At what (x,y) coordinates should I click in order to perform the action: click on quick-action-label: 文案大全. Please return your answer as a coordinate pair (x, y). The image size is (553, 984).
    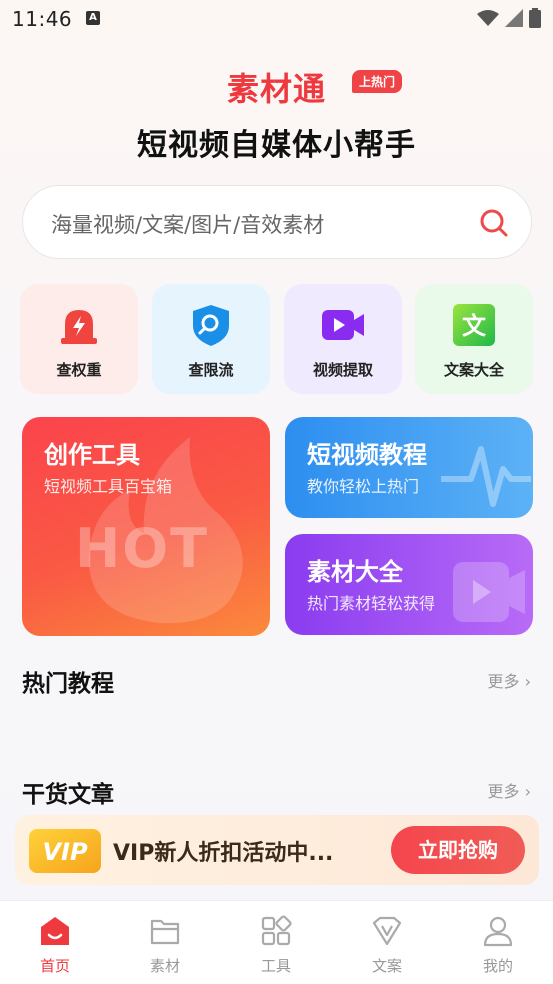
    Looking at the image, I should click on (473, 370).